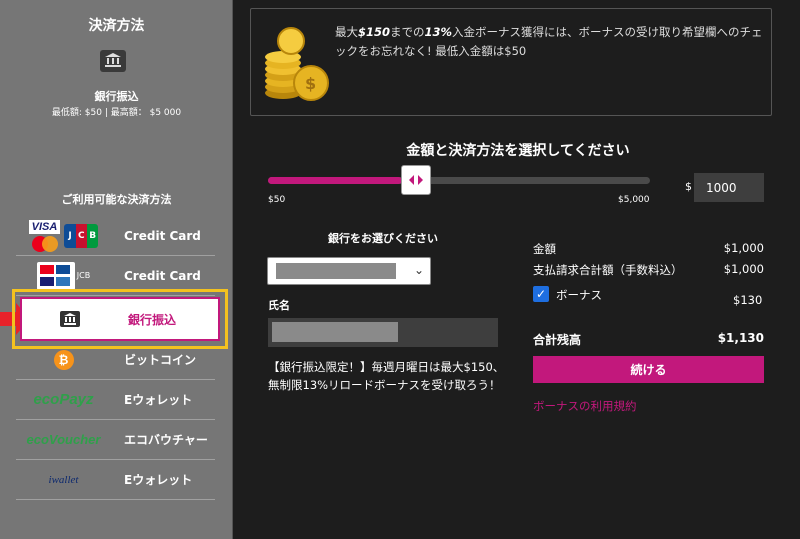 This screenshot has height=539, width=800. What do you see at coordinates (748, 300) in the screenshot?
I see `bonus-value: $130` at bounding box center [748, 300].